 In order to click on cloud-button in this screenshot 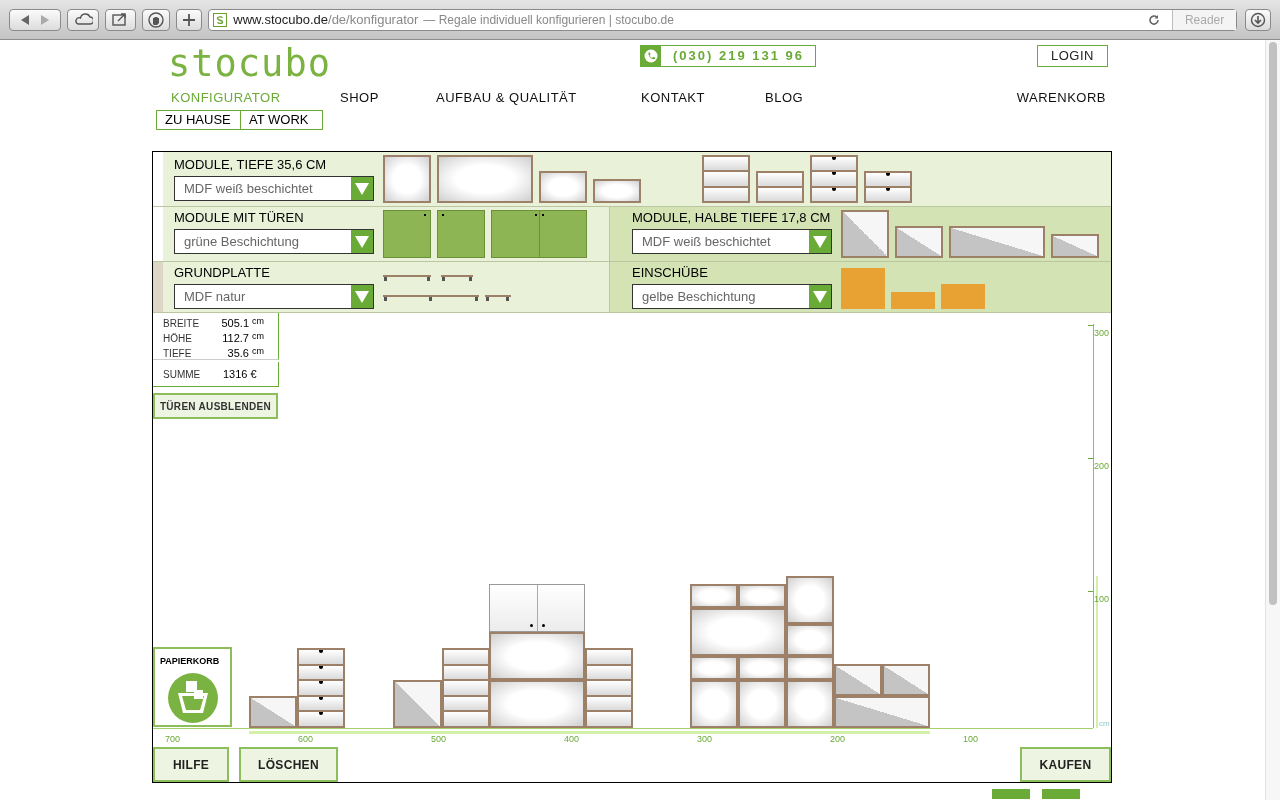, I will do `click(82, 19)`.